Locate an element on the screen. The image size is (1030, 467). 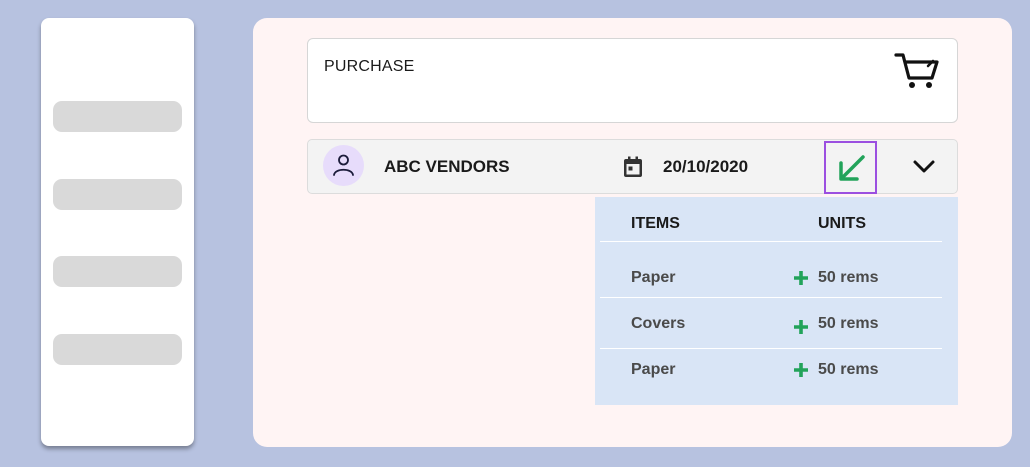
purchase-card: PURCHASE is located at coordinates (632, 80).